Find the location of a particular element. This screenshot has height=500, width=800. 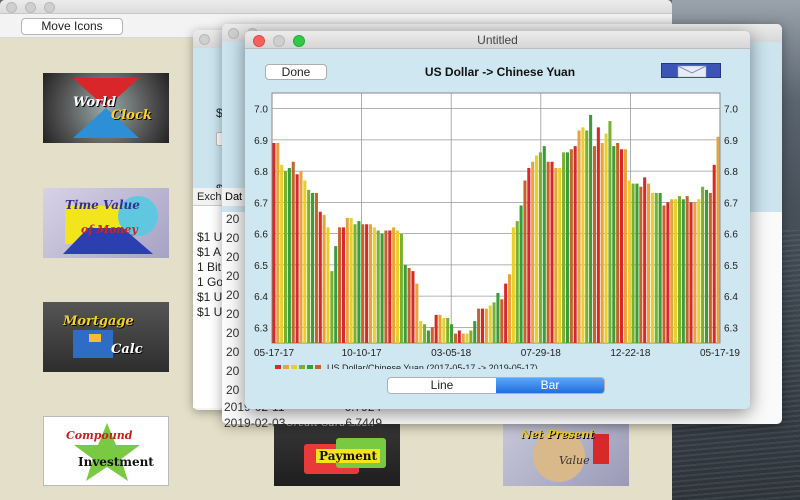

y-tick-label-right: 7.0 is located at coordinates (731, 110).